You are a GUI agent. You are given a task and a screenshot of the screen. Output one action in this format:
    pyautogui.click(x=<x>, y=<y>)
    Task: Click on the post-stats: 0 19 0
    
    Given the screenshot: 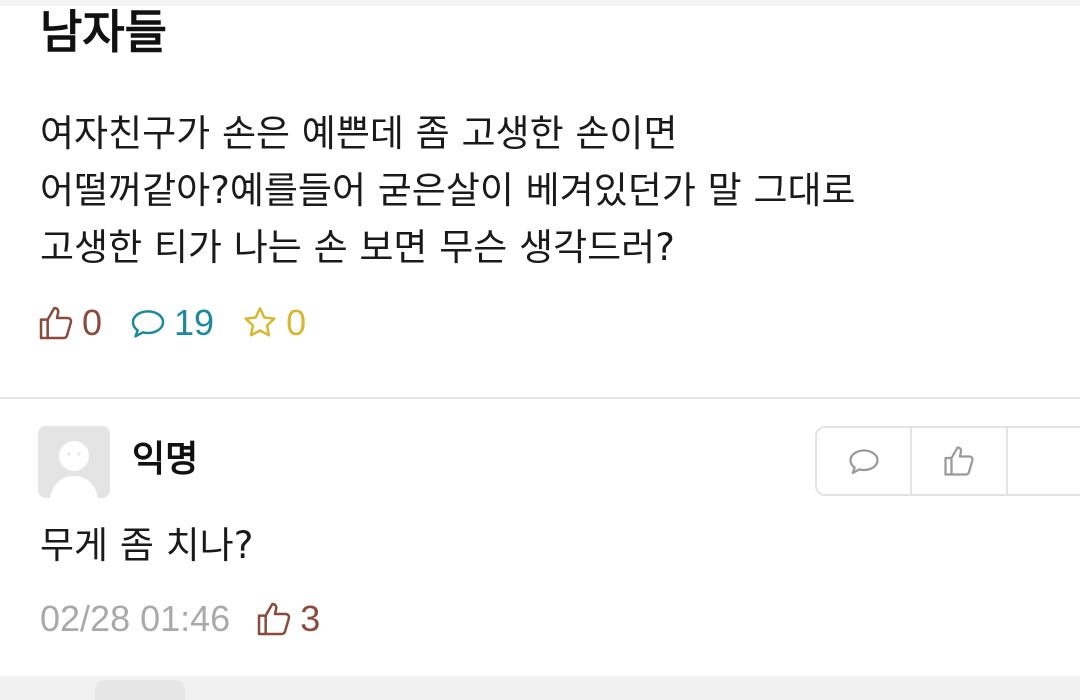 What is the action you would take?
    pyautogui.click(x=184, y=323)
    